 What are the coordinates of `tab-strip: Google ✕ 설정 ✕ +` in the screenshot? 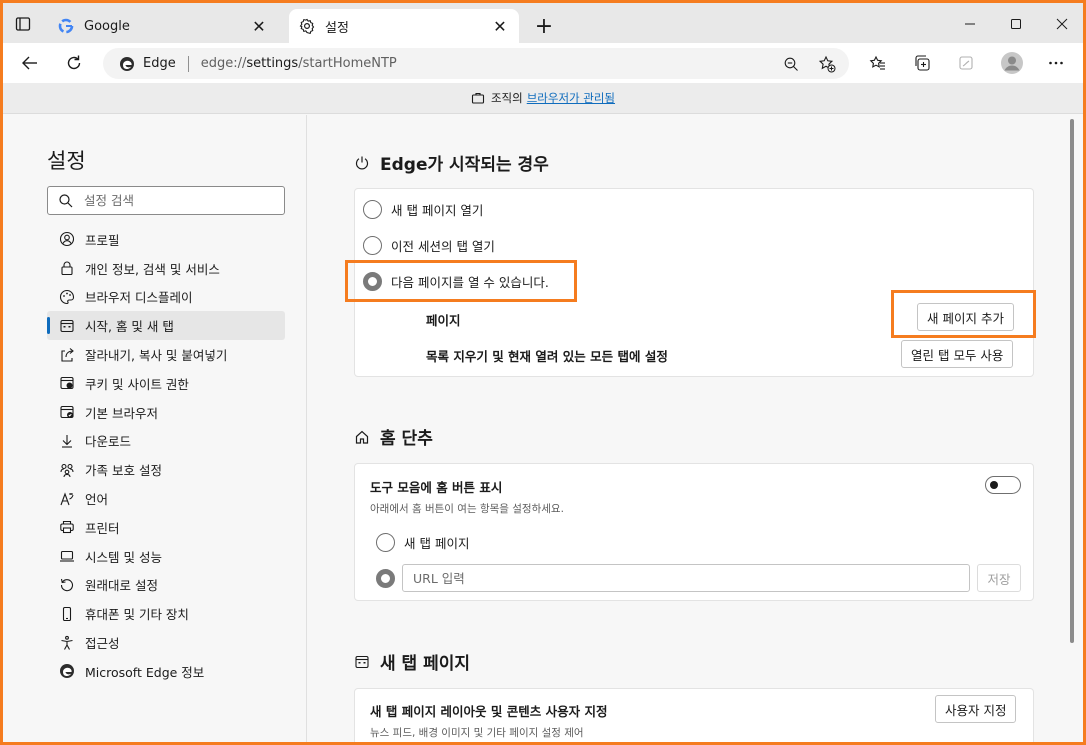 It's located at (543, 23).